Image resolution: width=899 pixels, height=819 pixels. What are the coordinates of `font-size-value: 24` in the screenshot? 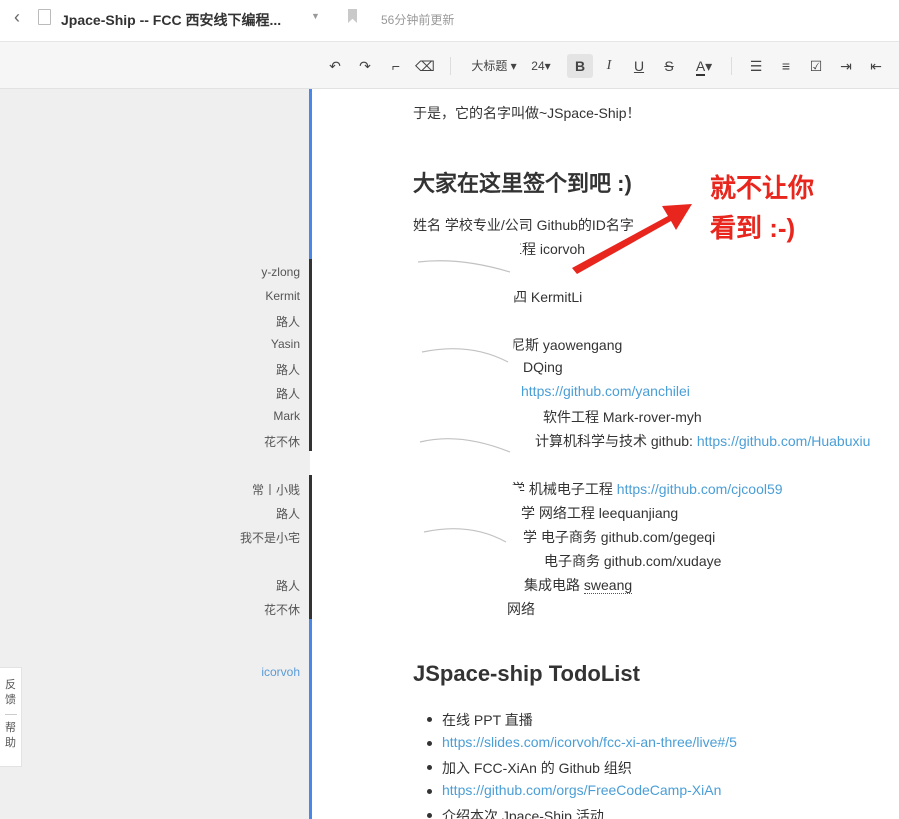 It's located at (538, 66).